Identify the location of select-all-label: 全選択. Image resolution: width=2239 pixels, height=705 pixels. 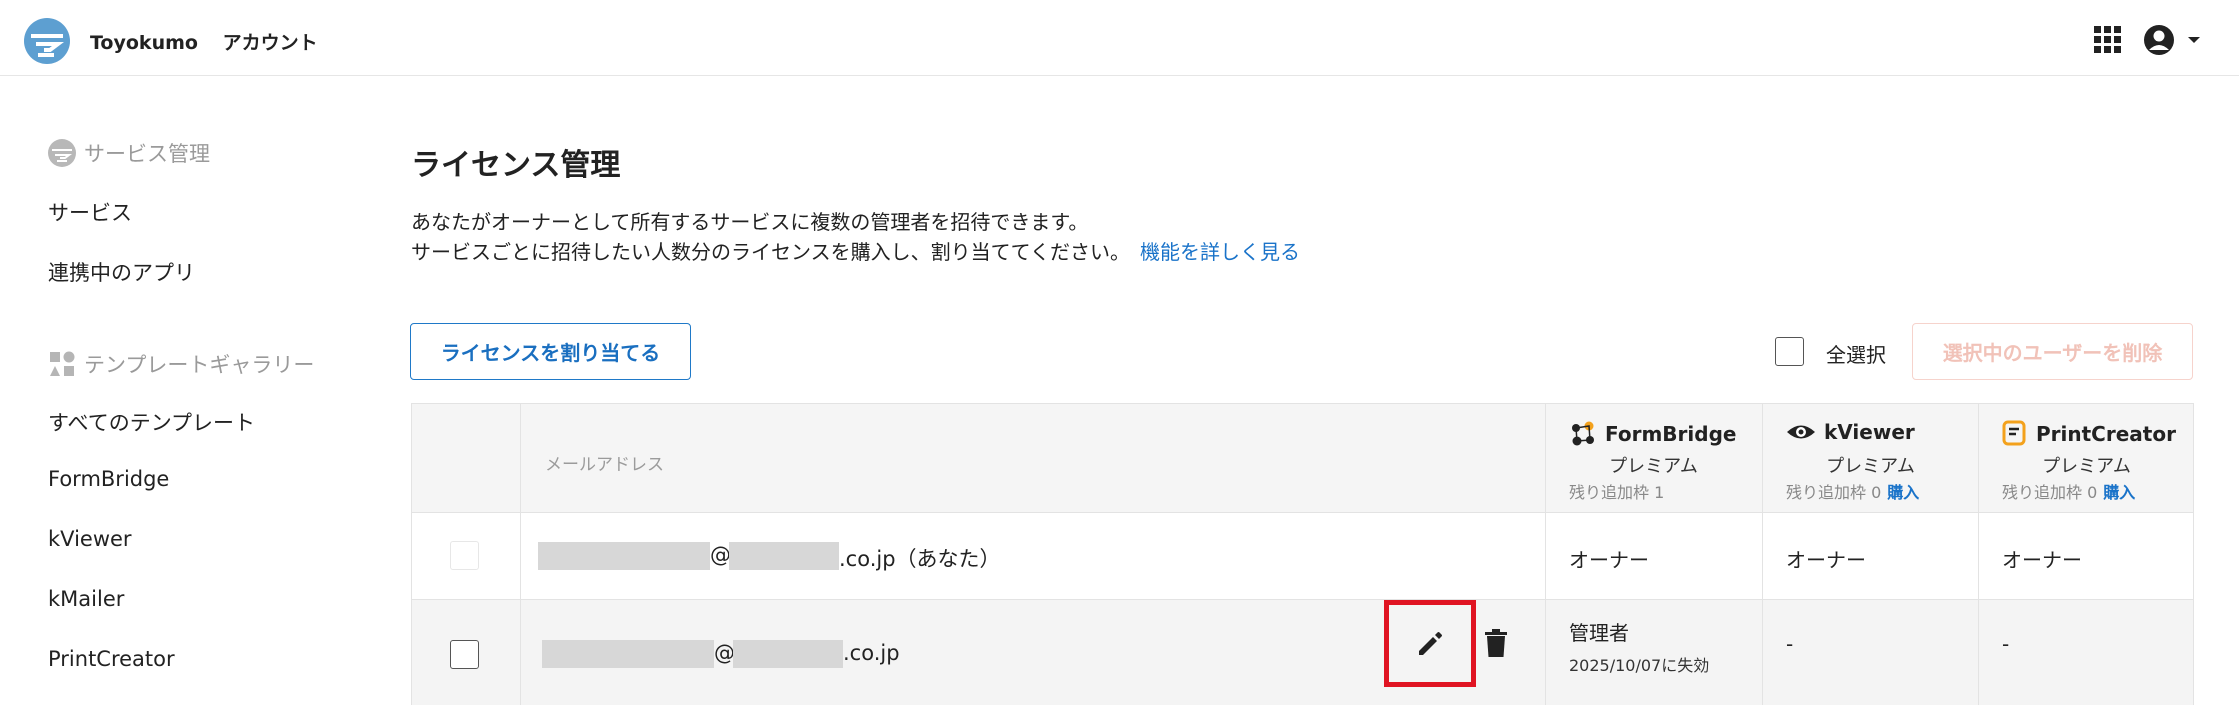
(1856, 355).